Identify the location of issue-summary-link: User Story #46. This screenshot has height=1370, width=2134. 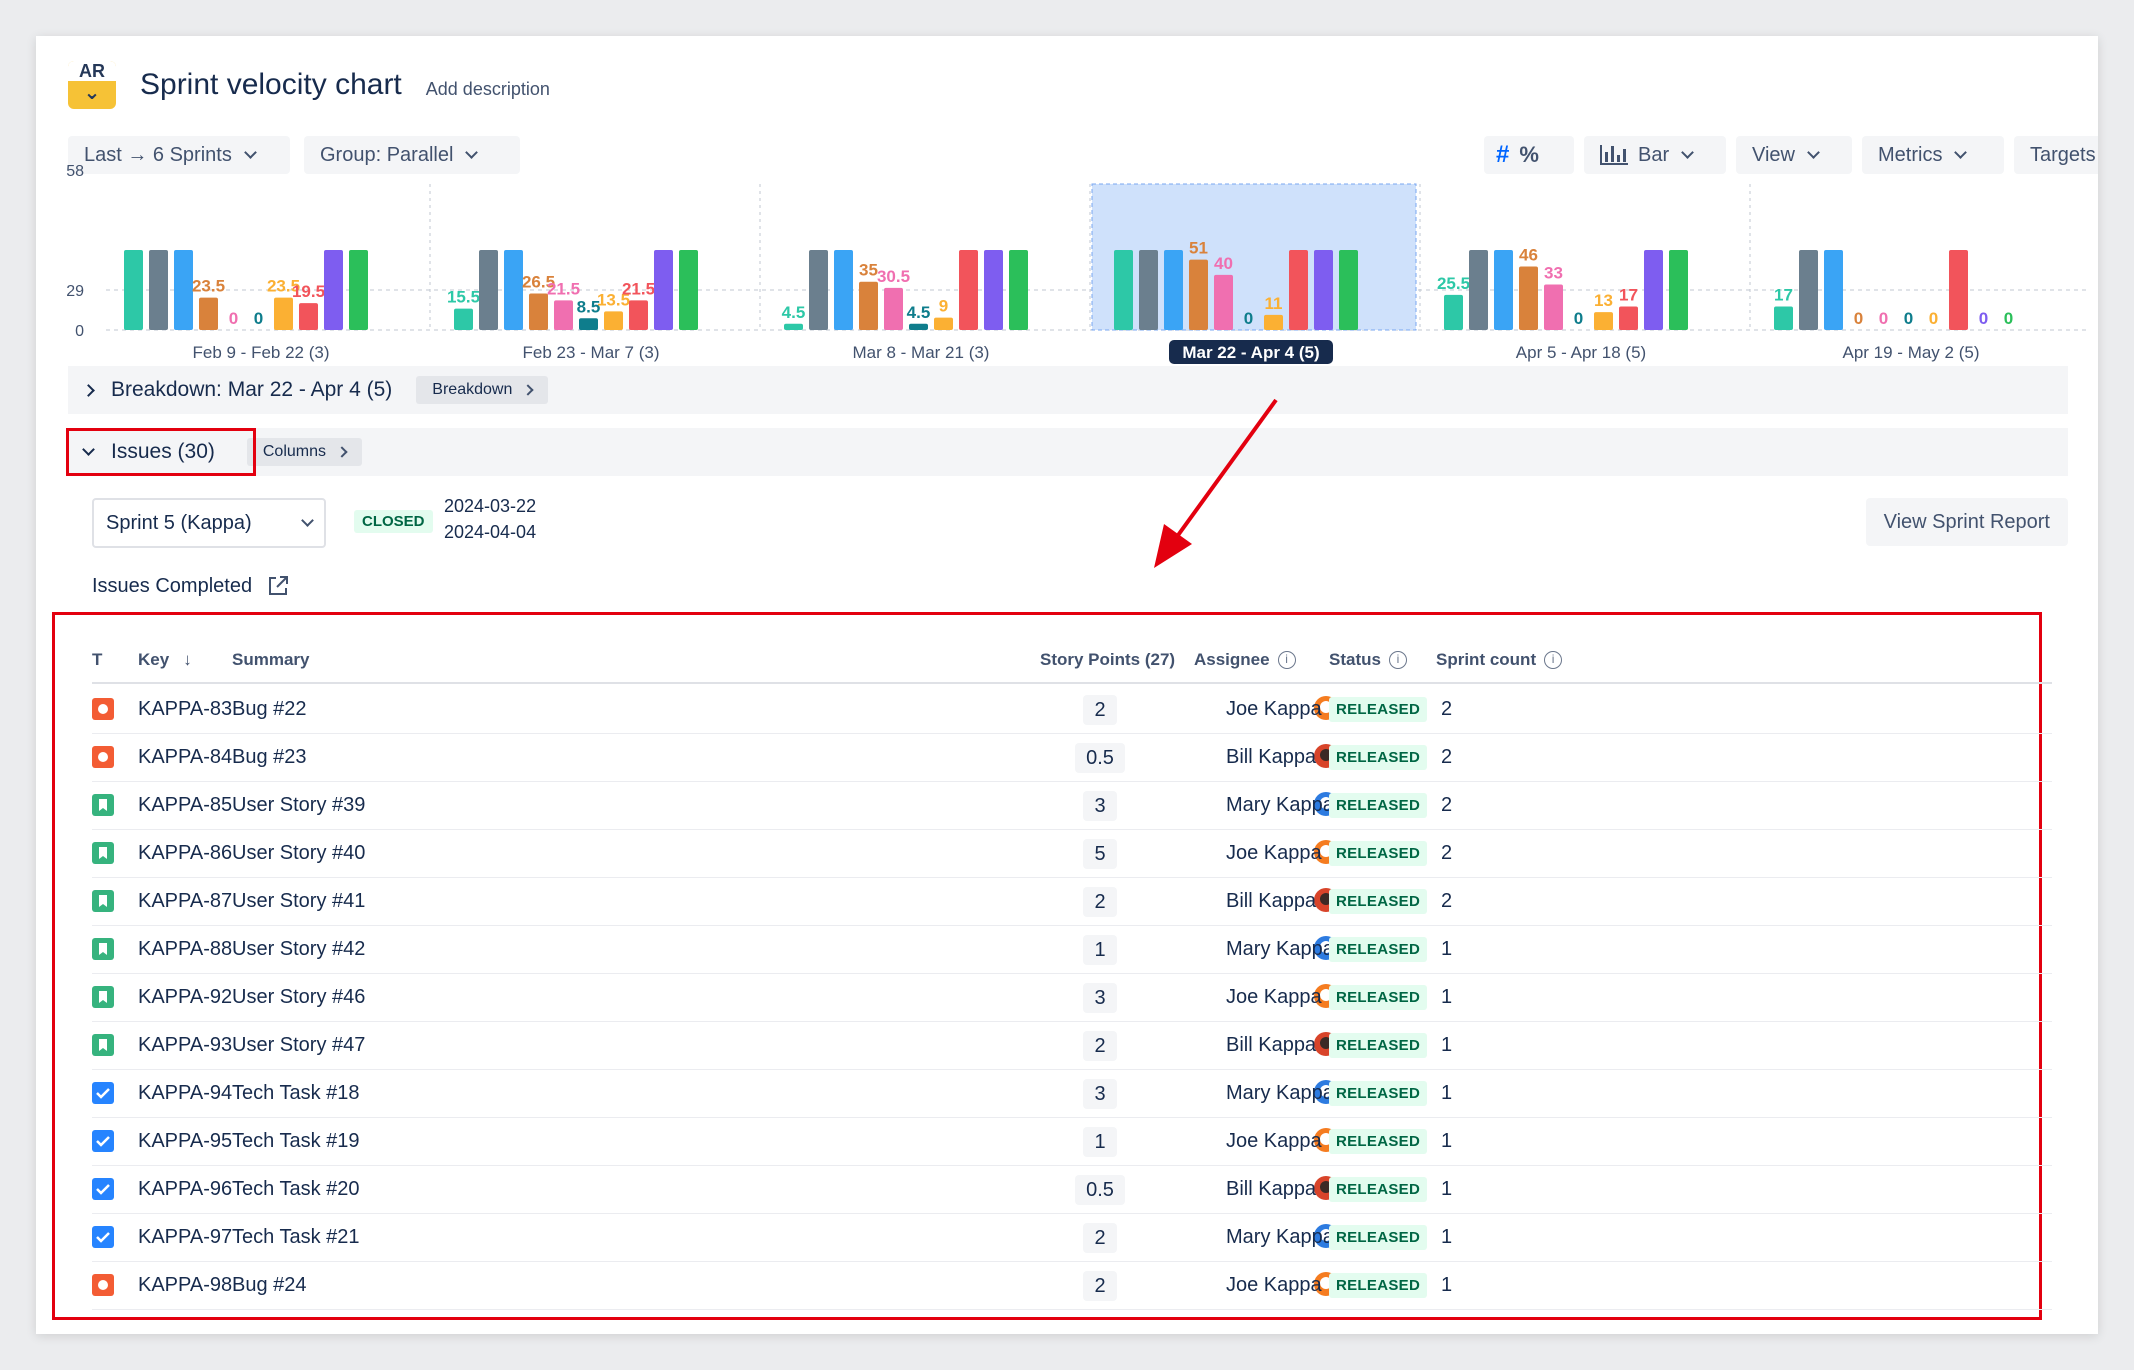
(298, 997).